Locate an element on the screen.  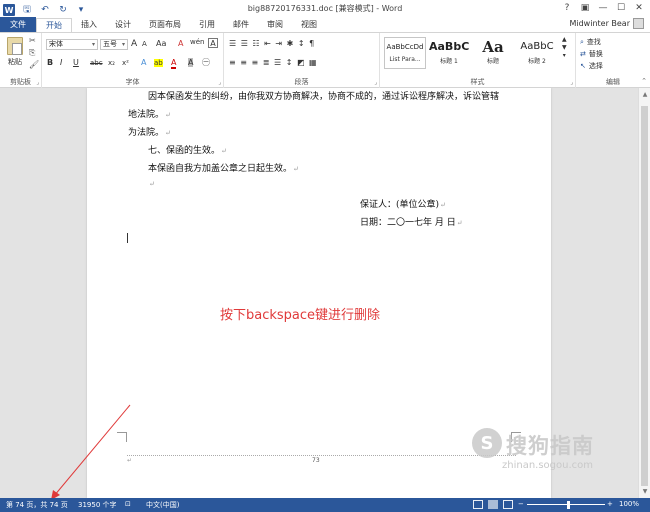
line-text: 本保函自我方加盖公章之日起生效。 is located at coordinates (220, 169).